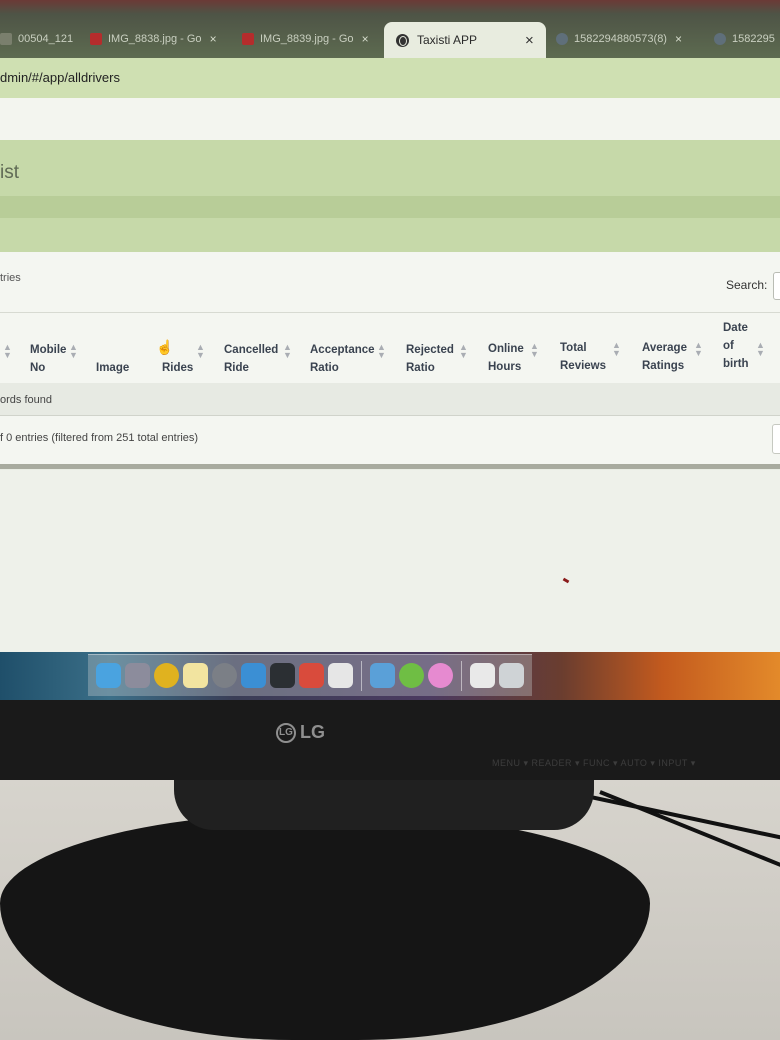 The width and height of the screenshot is (780, 1040). Describe the element at coordinates (620, 39) in the screenshot. I see `tab-label: 1582294880573(8)` at that location.